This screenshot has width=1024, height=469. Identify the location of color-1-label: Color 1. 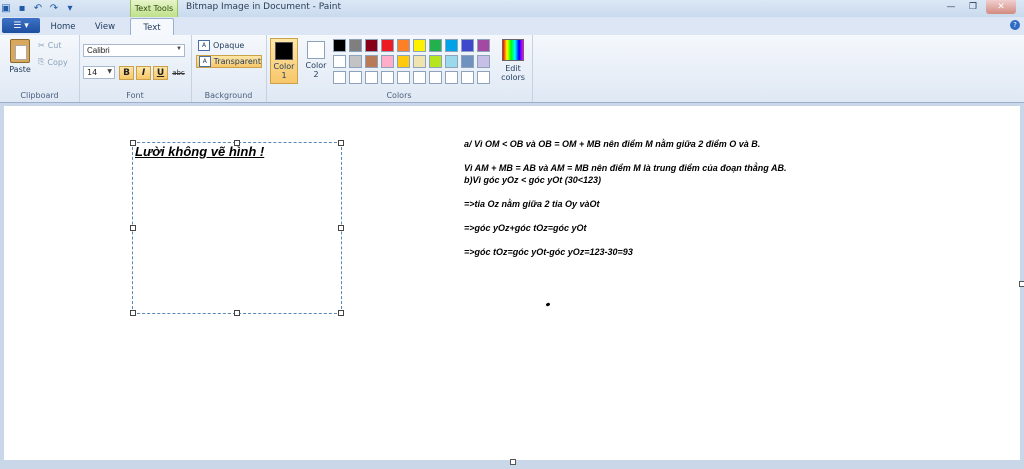
(284, 71).